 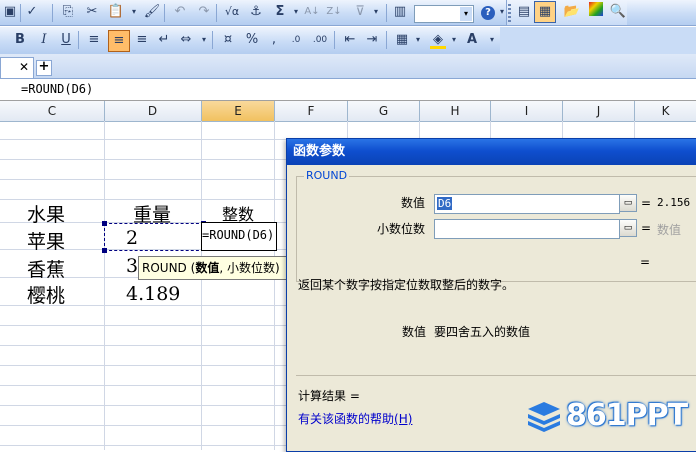 What do you see at coordinates (92, 12) in the screenshot?
I see `cut-icon: ✂` at bounding box center [92, 12].